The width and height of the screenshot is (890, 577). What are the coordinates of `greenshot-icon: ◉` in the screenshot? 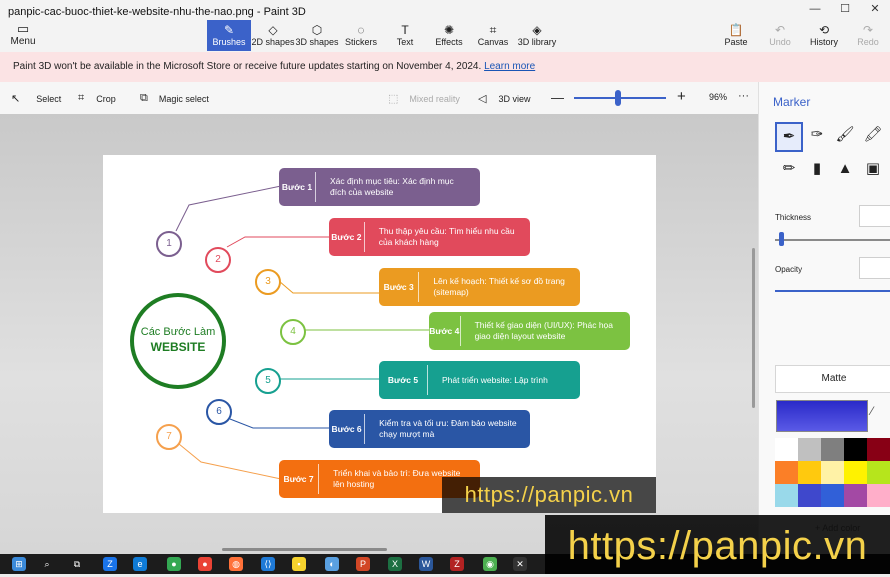 It's located at (490, 564).